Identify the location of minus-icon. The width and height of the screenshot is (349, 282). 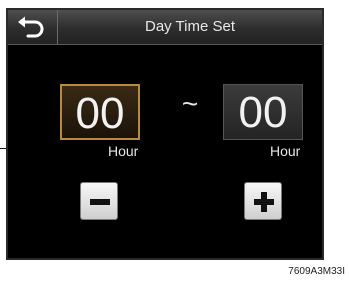
(100, 202).